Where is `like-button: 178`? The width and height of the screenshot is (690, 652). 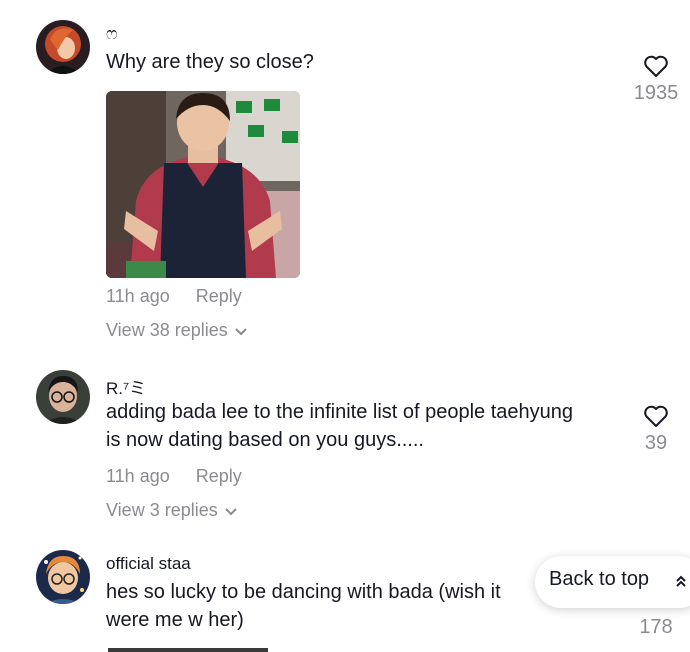
like-button: 178 is located at coordinates (655, 625).